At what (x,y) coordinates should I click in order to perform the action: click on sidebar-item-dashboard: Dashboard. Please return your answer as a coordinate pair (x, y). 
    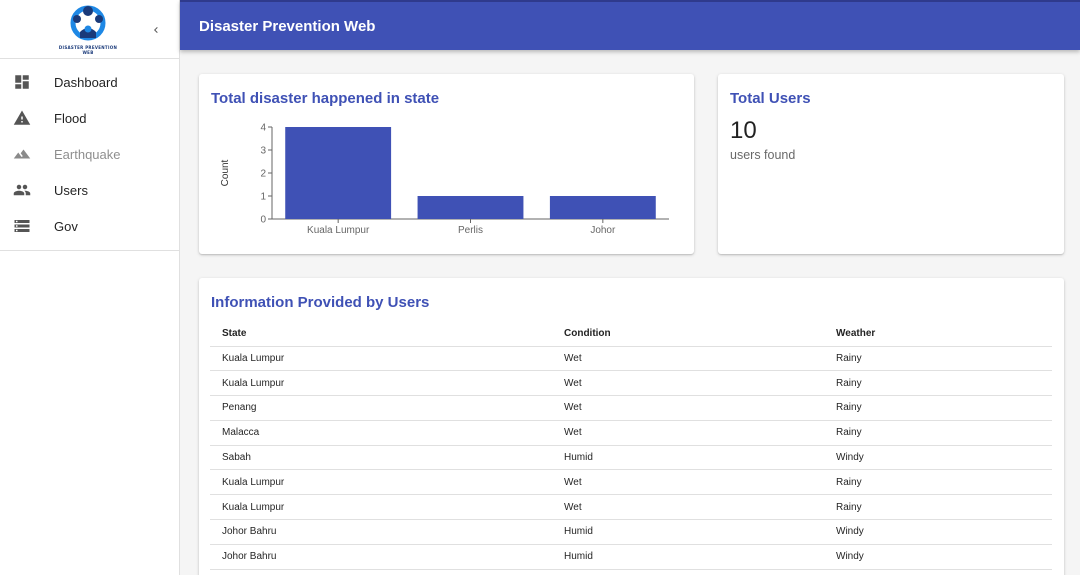
    Looking at the image, I should click on (89, 82).